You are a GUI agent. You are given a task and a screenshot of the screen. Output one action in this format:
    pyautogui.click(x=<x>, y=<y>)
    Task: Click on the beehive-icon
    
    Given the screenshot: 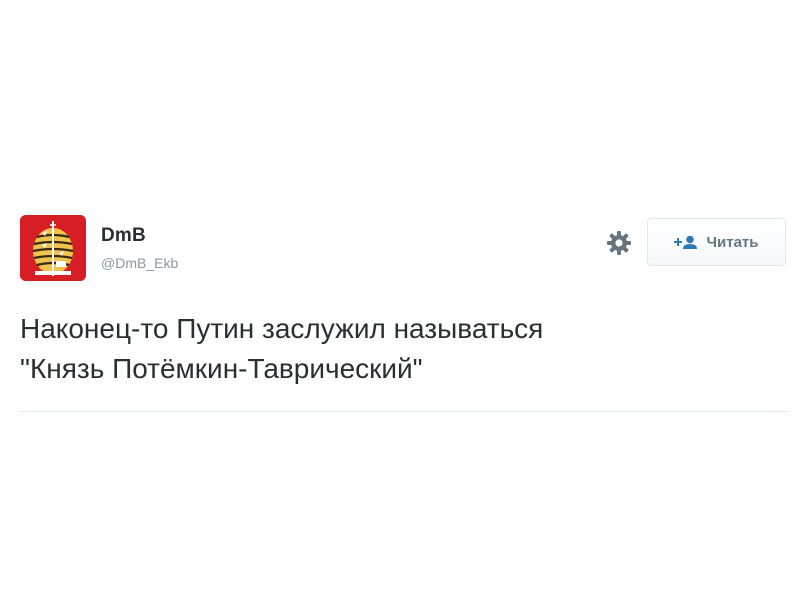 What is the action you would take?
    pyautogui.click(x=53, y=248)
    